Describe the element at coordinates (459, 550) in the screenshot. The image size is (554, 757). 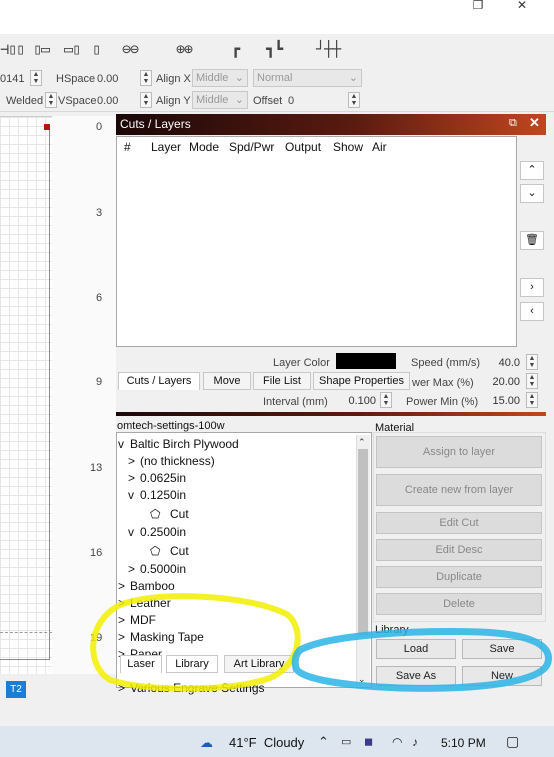
I see `edit-desc-button: Edit Desc` at that location.